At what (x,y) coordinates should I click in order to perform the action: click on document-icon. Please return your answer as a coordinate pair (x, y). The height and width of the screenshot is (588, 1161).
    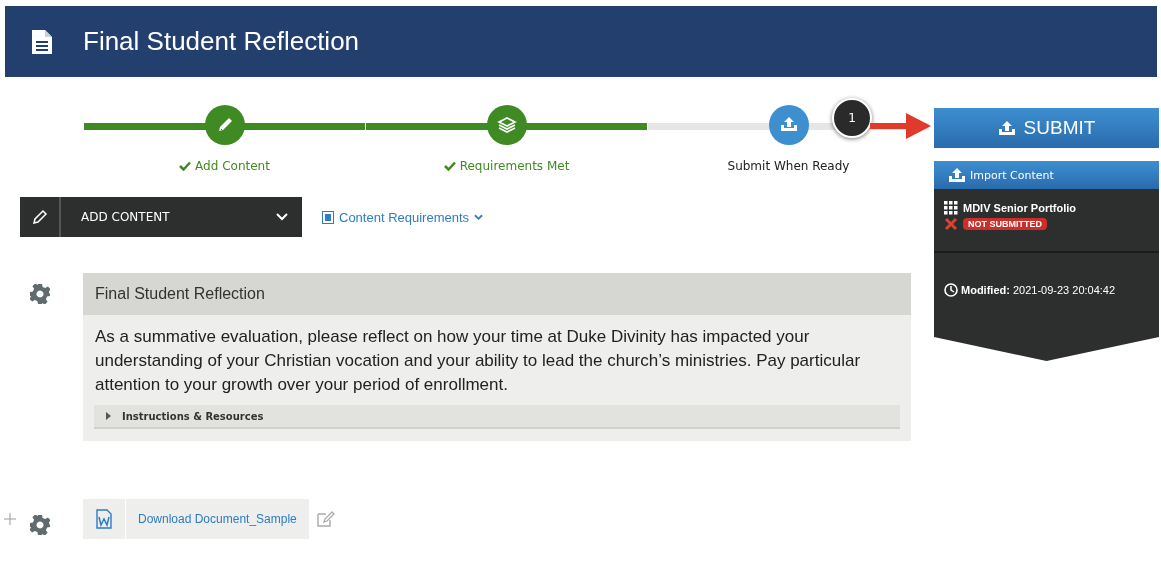
    Looking at the image, I should click on (42, 41).